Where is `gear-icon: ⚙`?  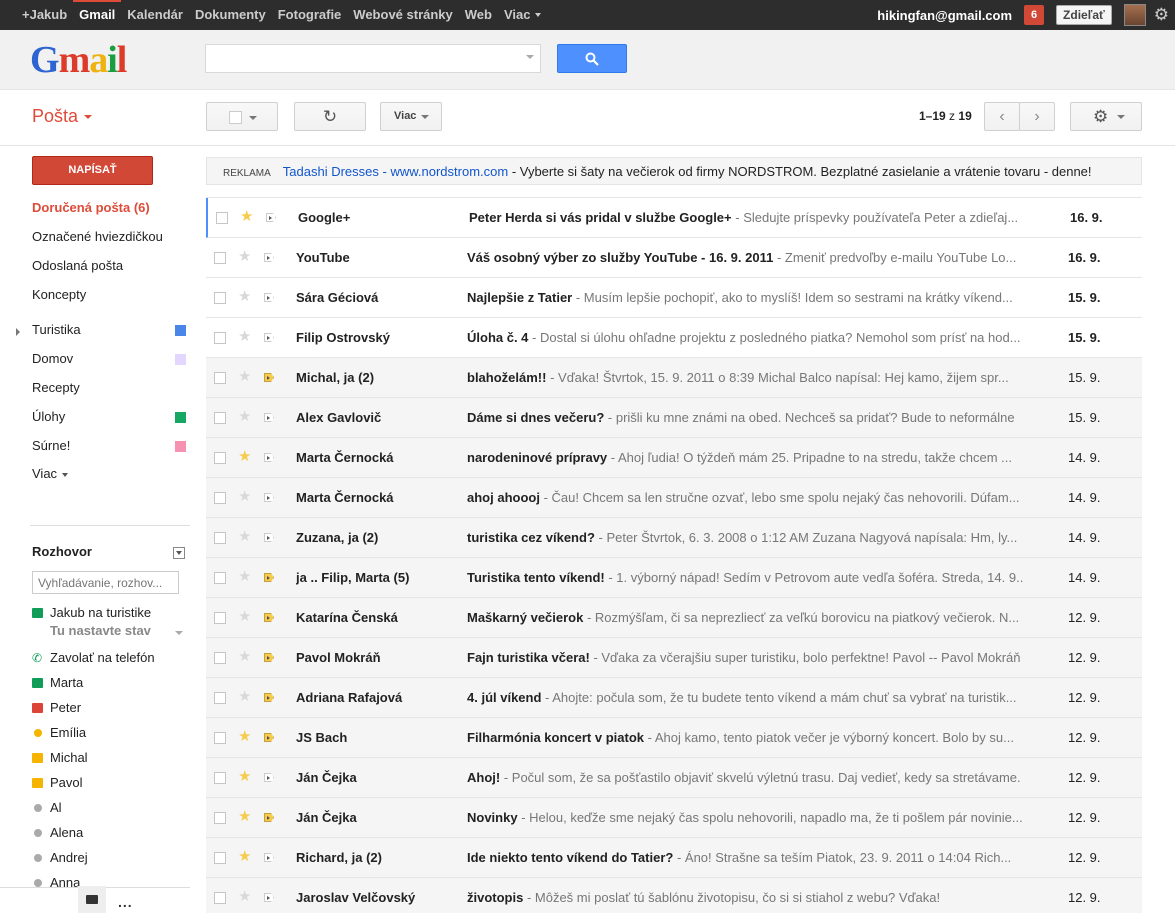
gear-icon: ⚙ is located at coordinates (1161, 15).